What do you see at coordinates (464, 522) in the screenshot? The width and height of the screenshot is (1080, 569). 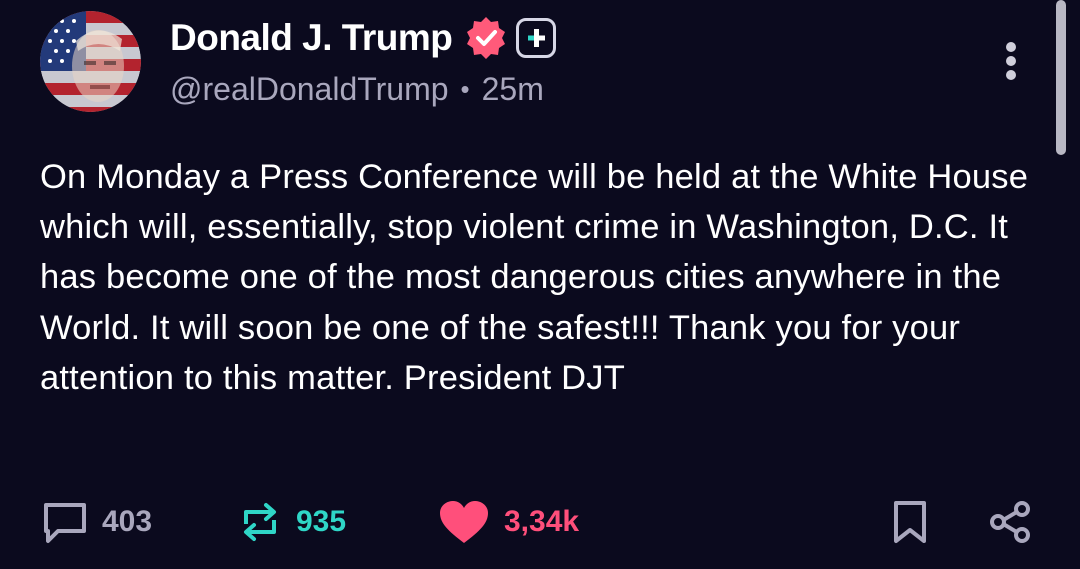 I see `heart-icon` at bounding box center [464, 522].